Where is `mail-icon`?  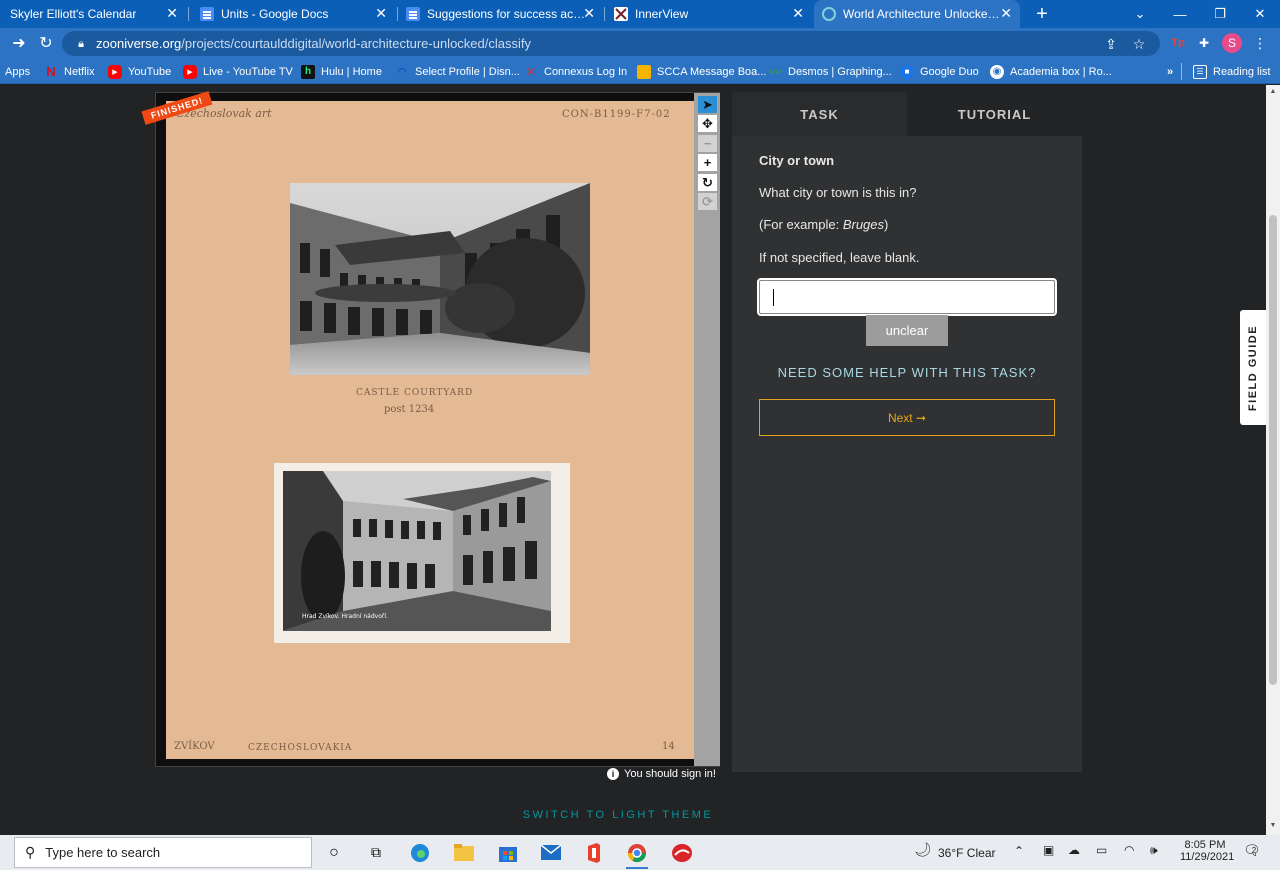 mail-icon is located at coordinates (551, 852).